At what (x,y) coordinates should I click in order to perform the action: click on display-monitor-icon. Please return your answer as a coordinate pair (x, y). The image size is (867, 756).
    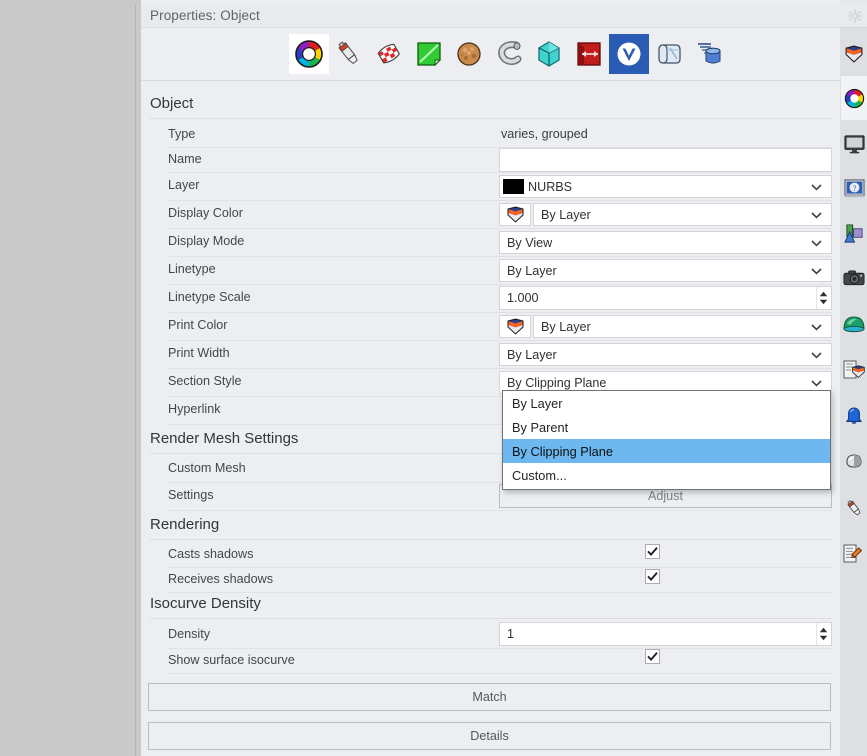
    Looking at the image, I should click on (854, 143).